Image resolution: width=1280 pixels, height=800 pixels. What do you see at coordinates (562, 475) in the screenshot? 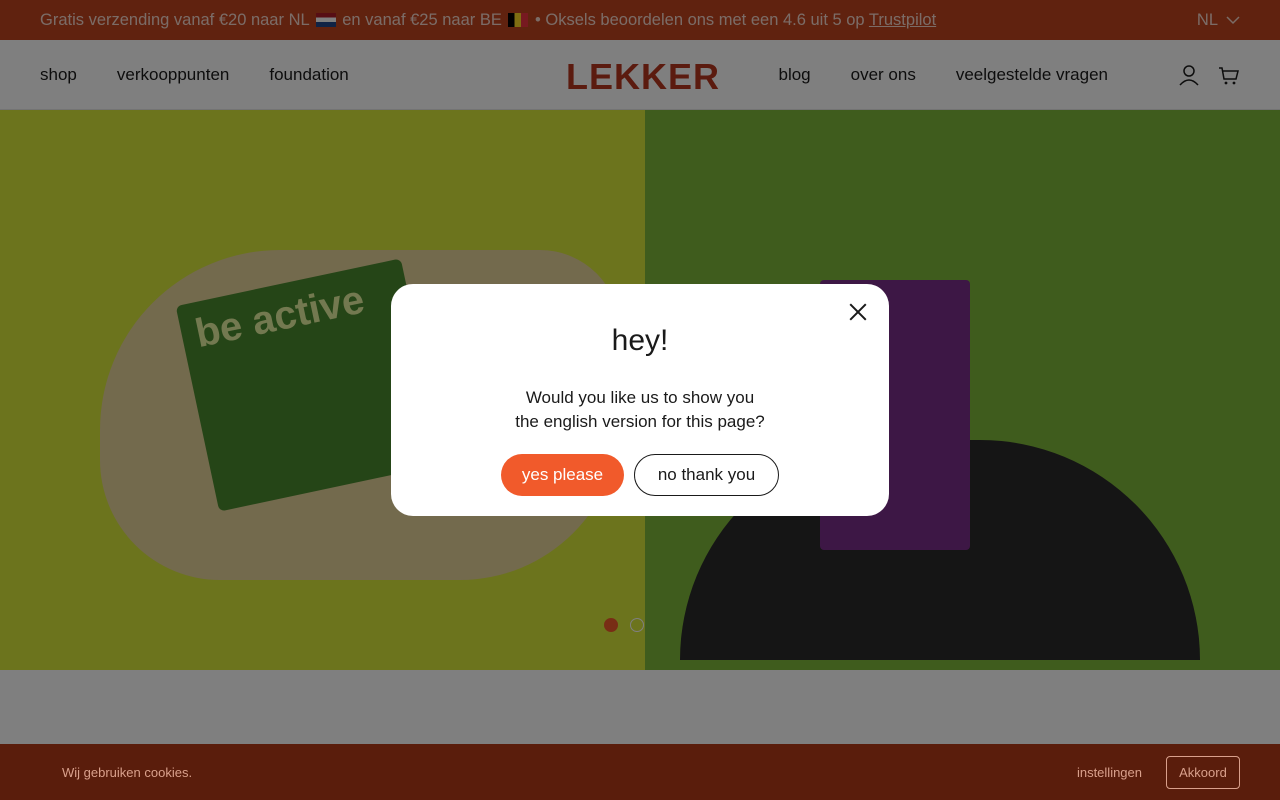
I see `yes-please-button: yes please` at bounding box center [562, 475].